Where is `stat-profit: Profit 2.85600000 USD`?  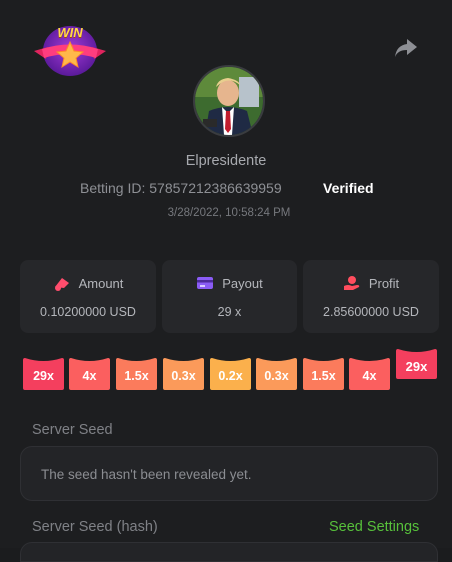 stat-profit: Profit 2.85600000 USD is located at coordinates (371, 296).